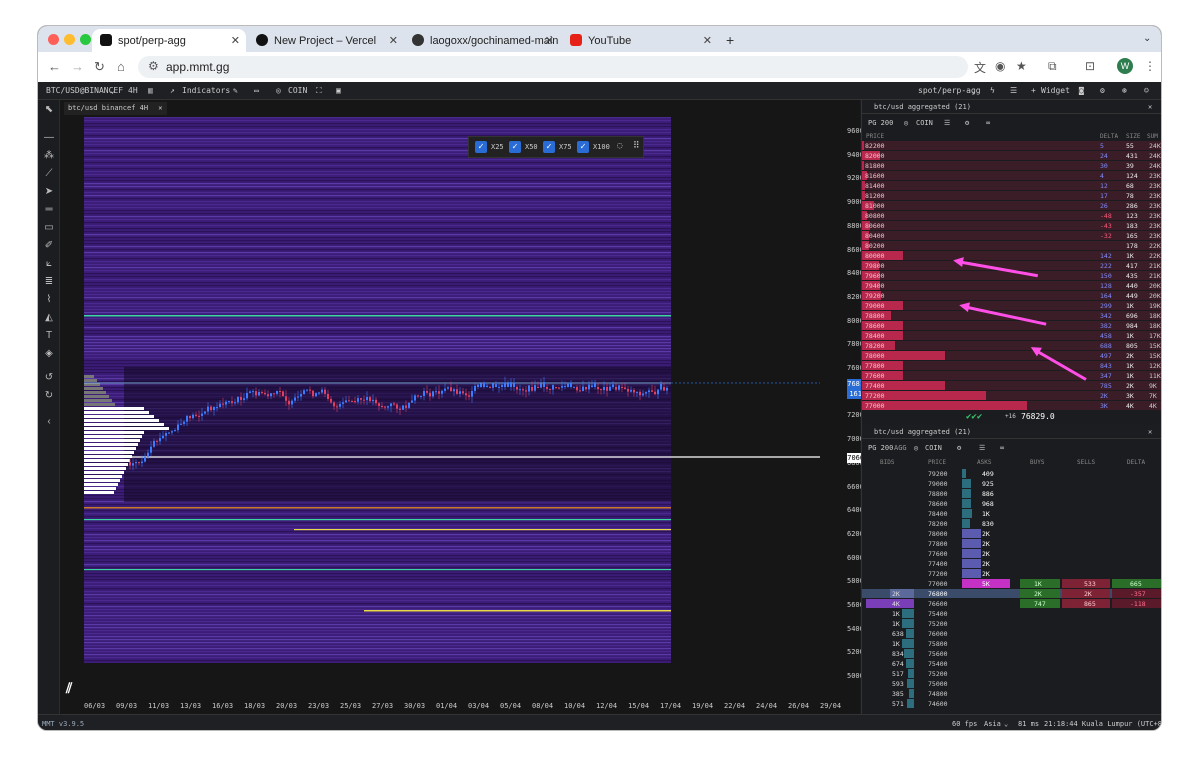 The image size is (1199, 780). I want to click on pencil-icon: ✎, so click(235, 90).